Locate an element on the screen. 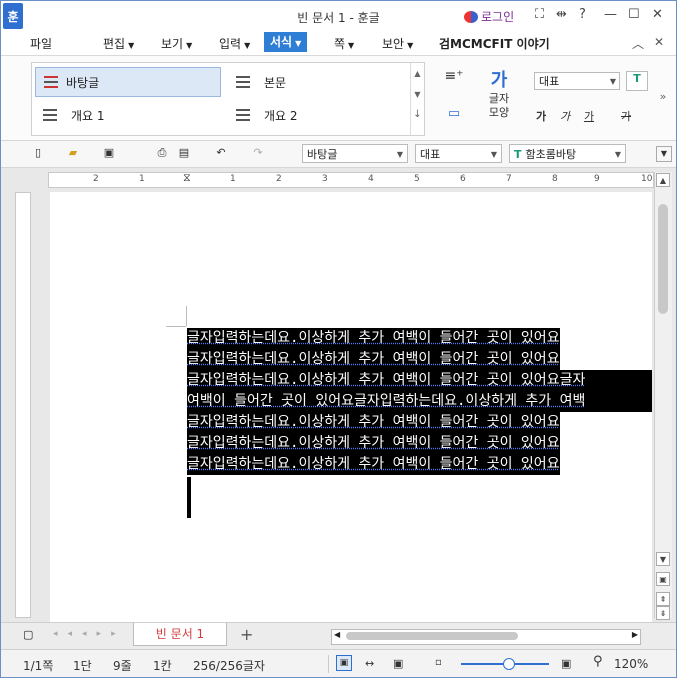 This screenshot has width=677, height=678. horizontal-scrollbar: ◀ ▶ is located at coordinates (486, 637).